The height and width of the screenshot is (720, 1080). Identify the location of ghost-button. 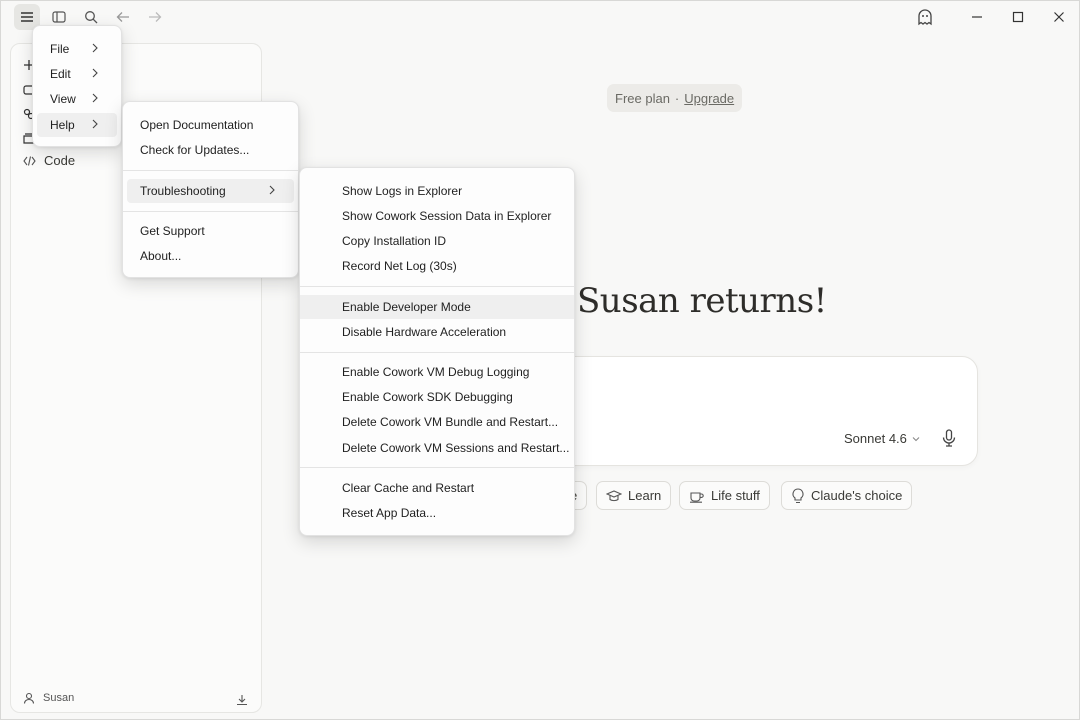
(925, 17).